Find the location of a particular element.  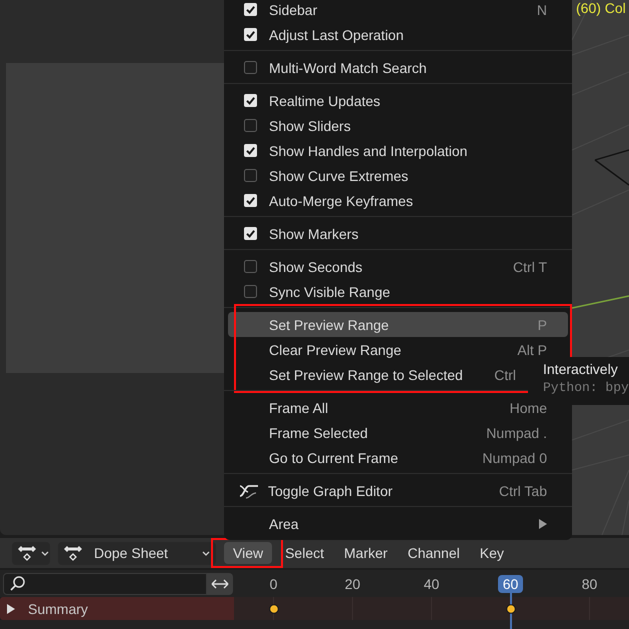

mode-dropdown: Dope Sheet is located at coordinates (137, 553).